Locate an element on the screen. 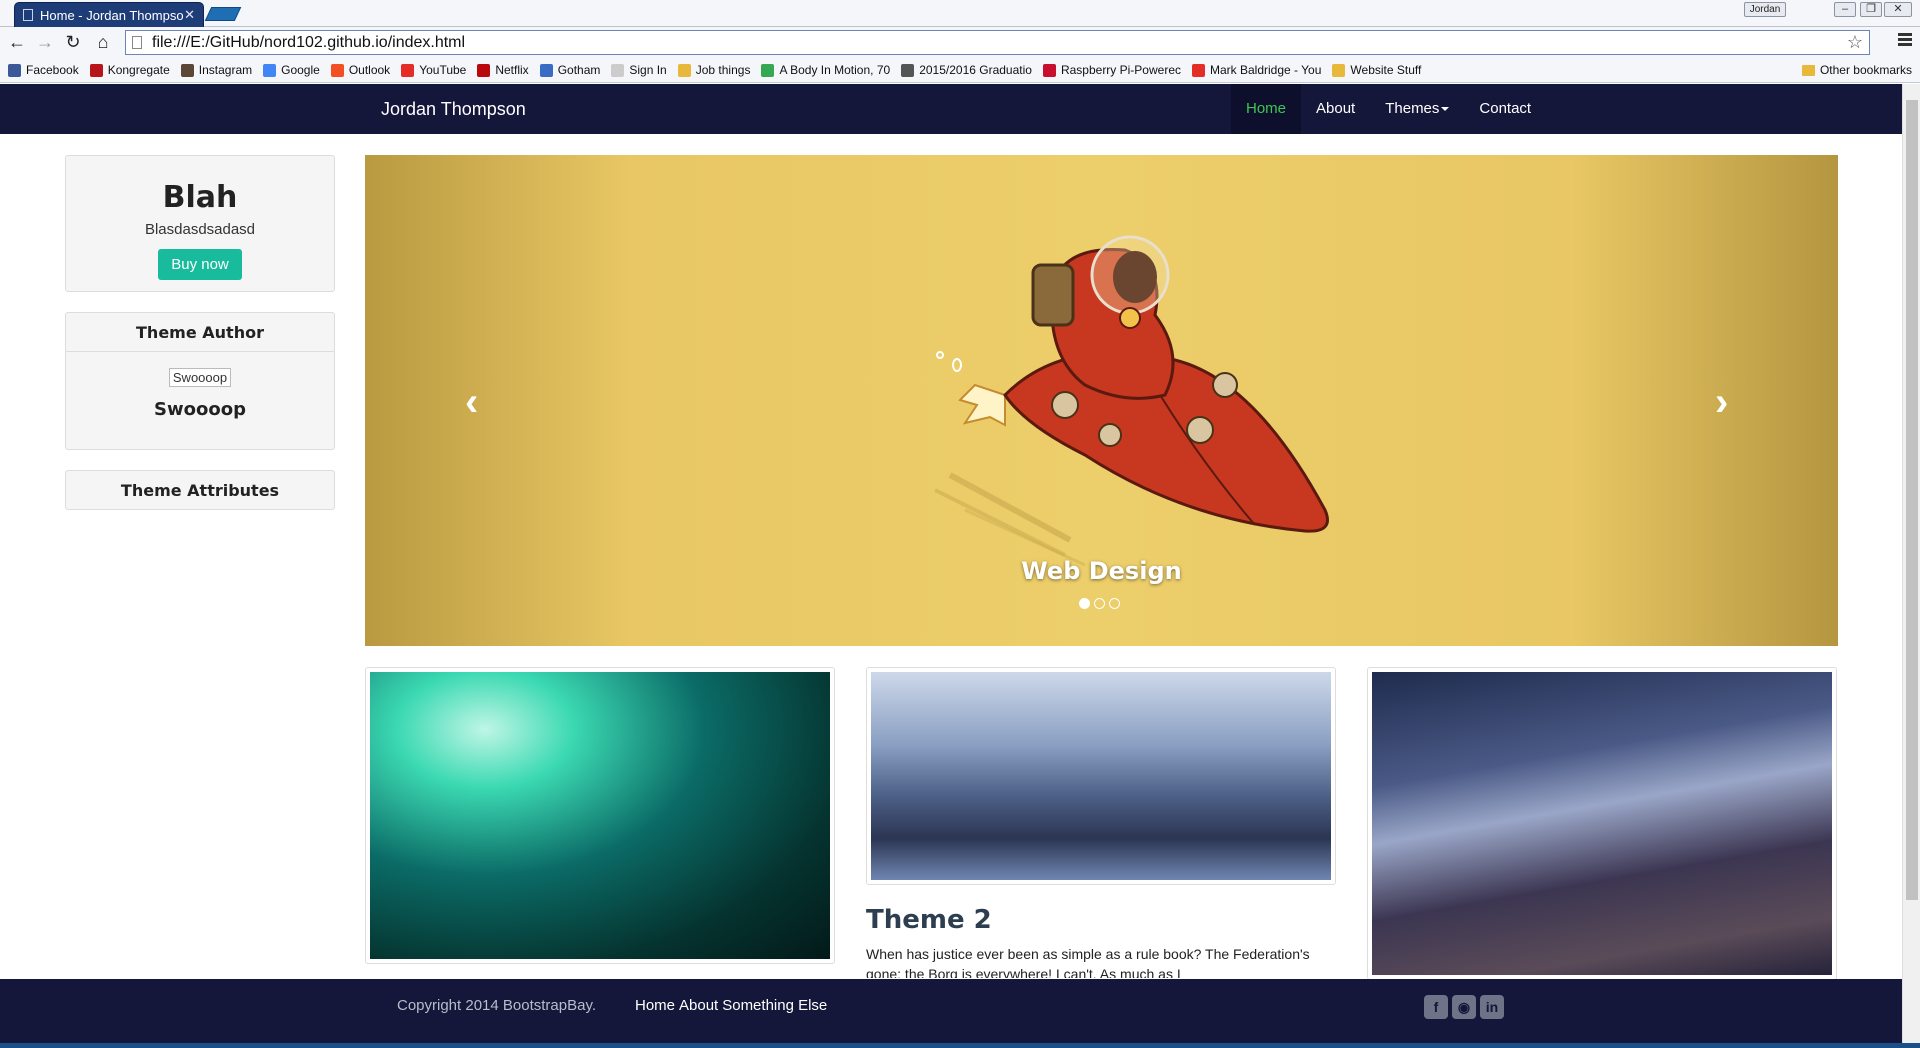  footer-link-something-else: Something Else is located at coordinates (774, 1005).